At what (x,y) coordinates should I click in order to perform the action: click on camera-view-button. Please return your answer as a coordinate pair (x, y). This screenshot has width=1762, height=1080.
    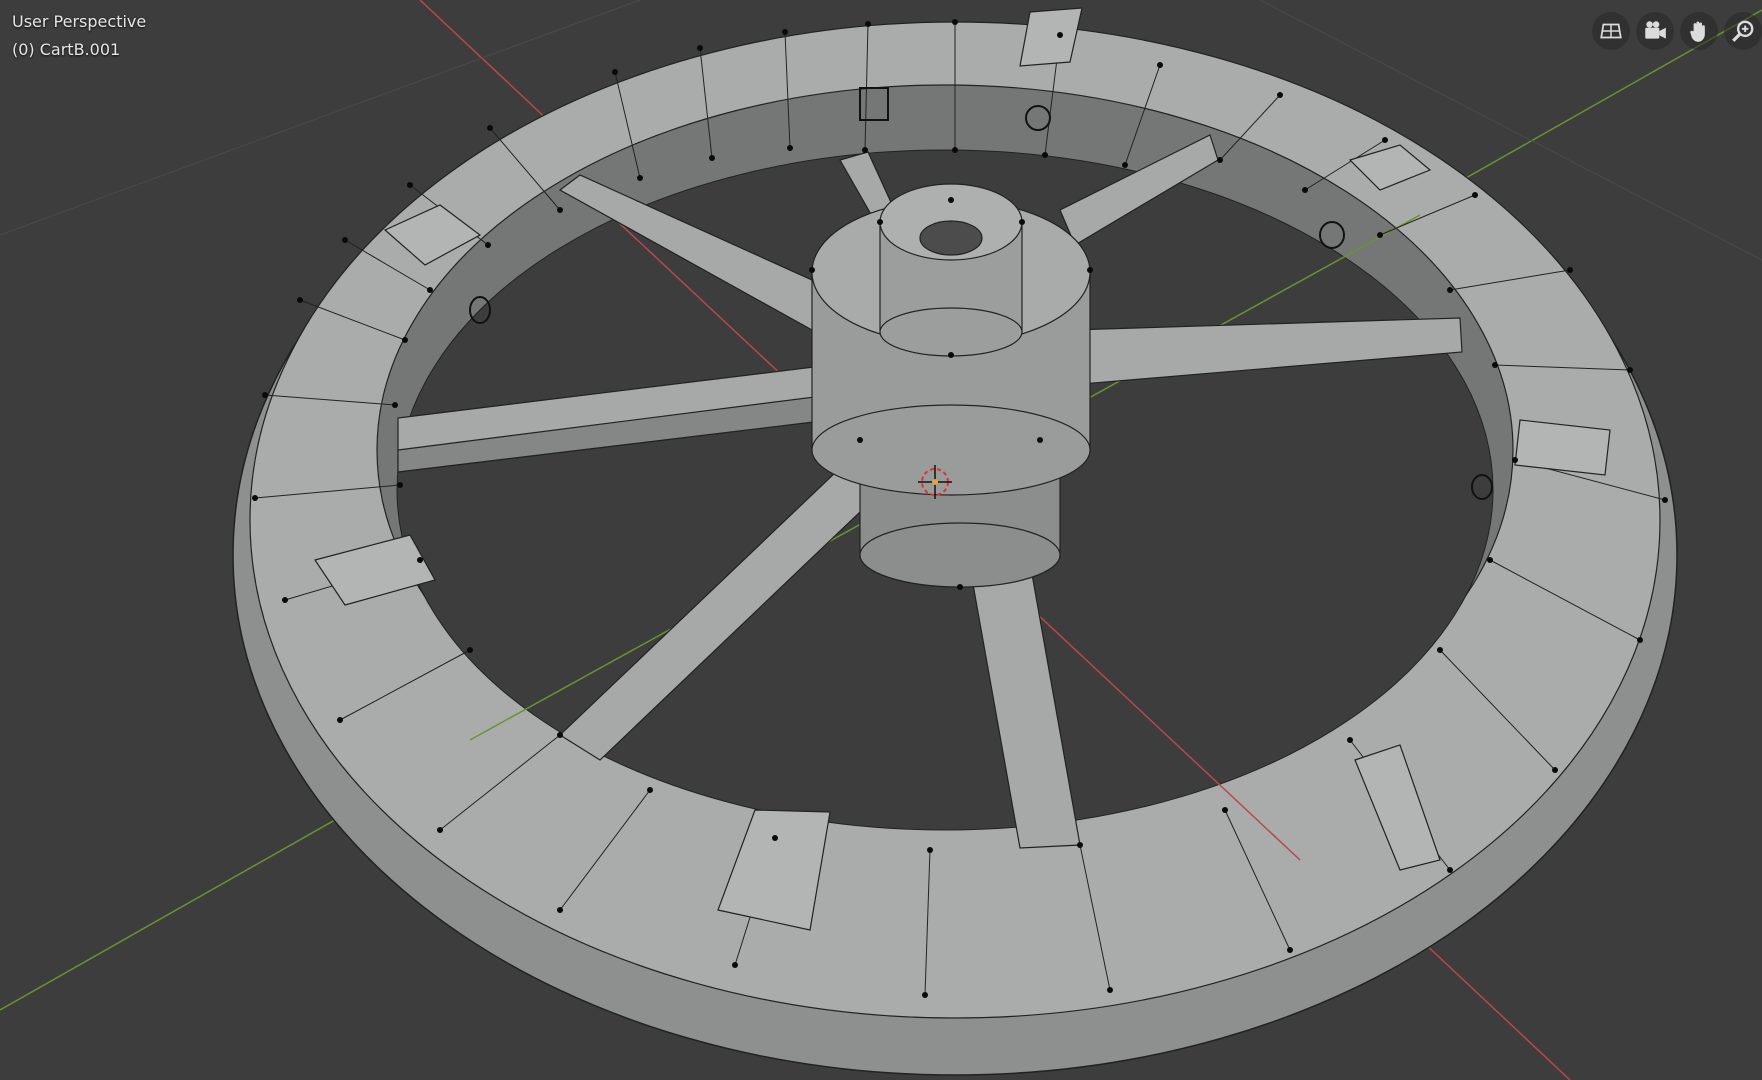
    Looking at the image, I should click on (1655, 31).